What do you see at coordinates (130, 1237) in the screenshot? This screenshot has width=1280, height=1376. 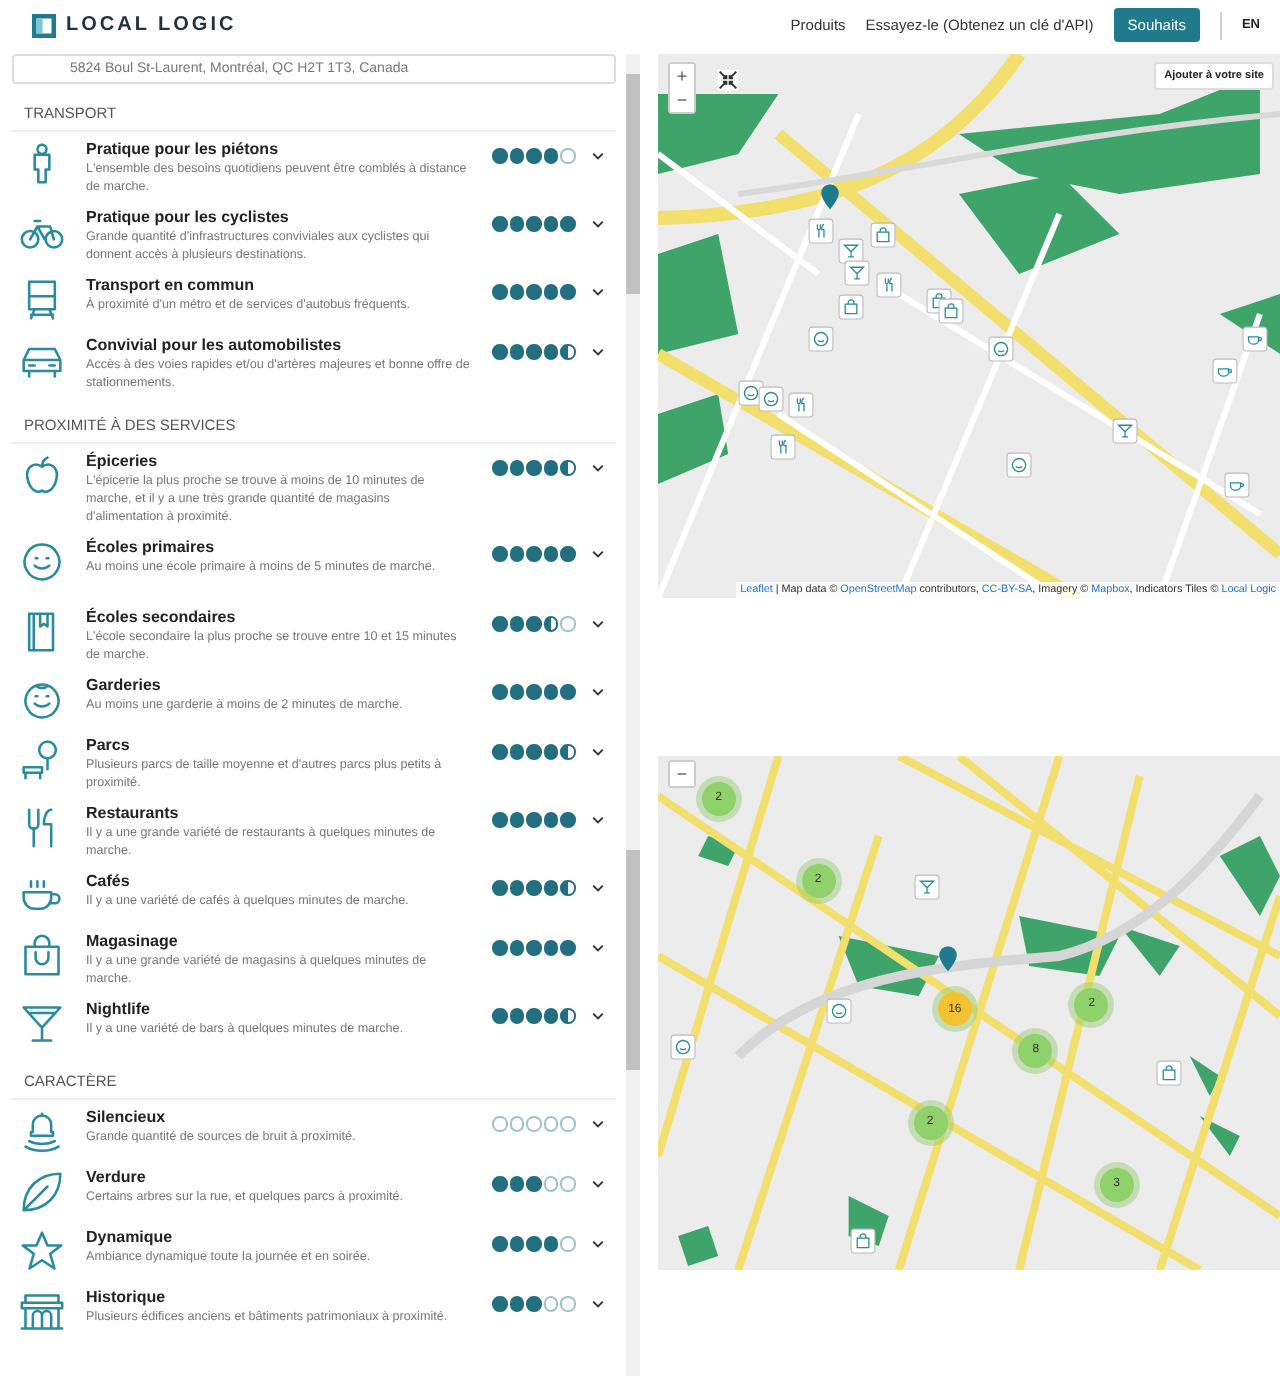 I see `item-title: Dynamique` at bounding box center [130, 1237].